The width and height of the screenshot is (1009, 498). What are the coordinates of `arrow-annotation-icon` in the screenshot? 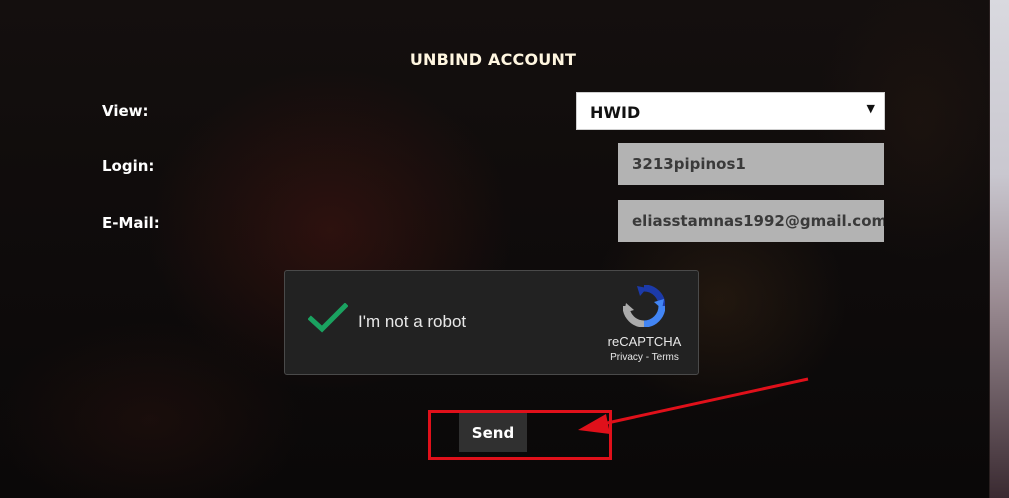 It's located at (693, 405).